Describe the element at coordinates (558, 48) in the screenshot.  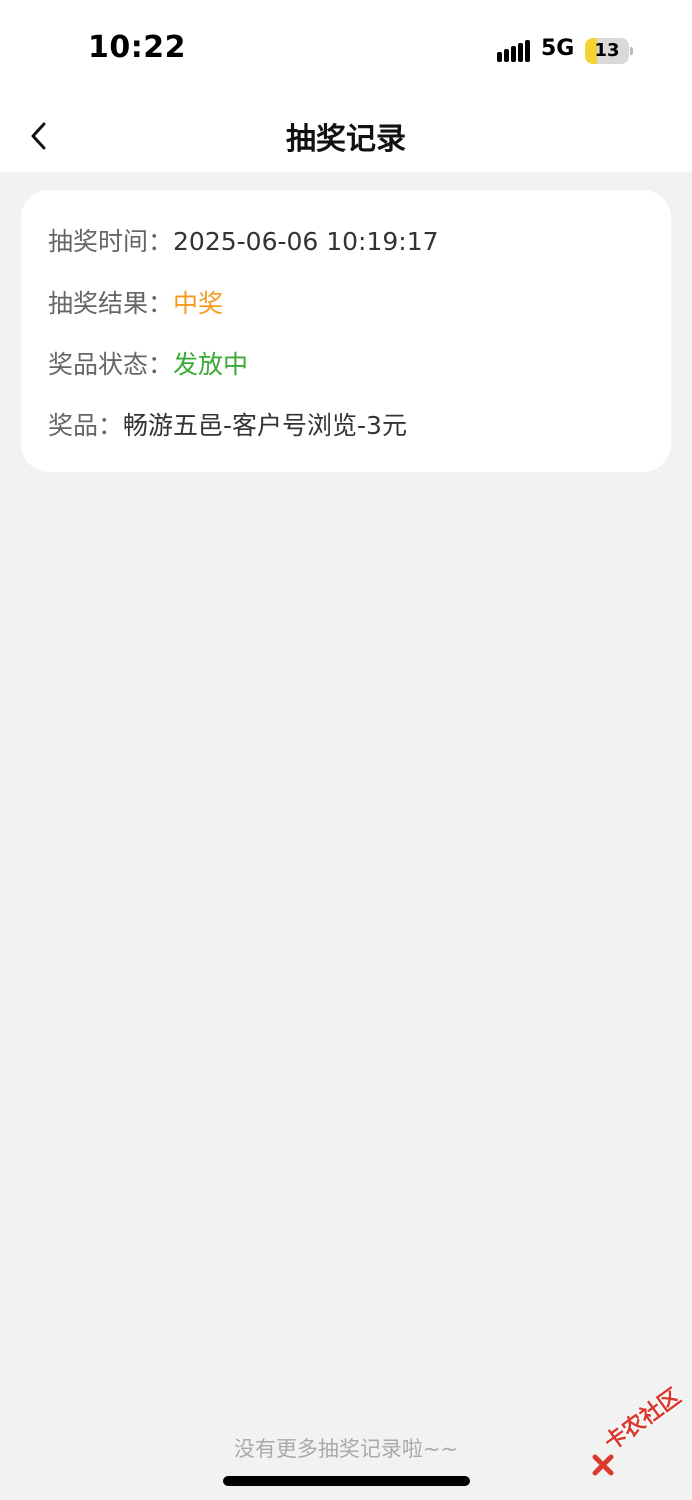
I see `network-type: 5G` at that location.